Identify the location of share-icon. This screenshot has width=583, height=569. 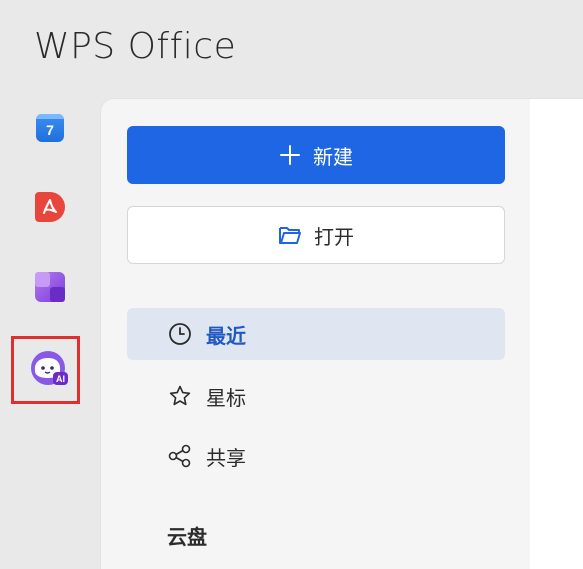
(180, 456).